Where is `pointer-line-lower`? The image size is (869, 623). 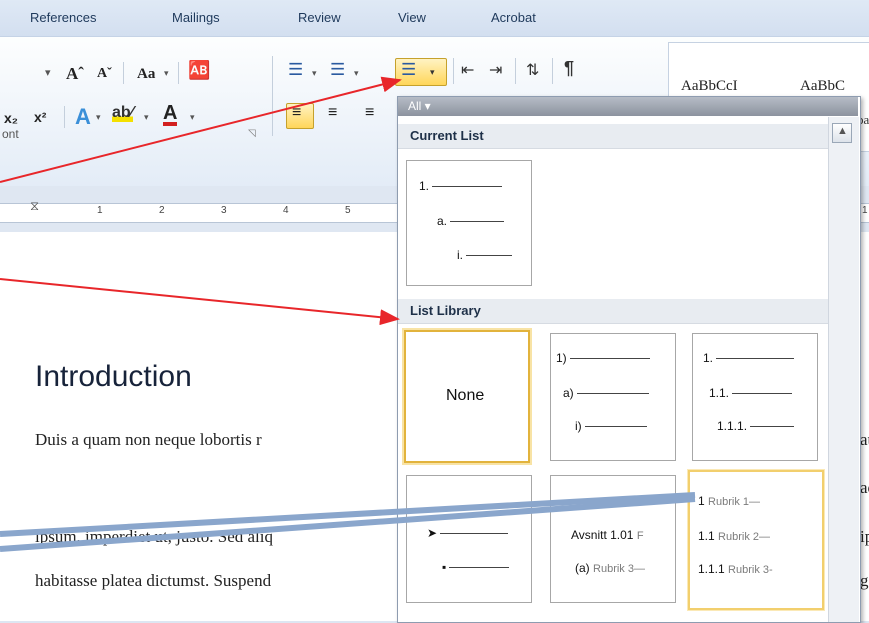
pointer-line-lower is located at coordinates (348, 524).